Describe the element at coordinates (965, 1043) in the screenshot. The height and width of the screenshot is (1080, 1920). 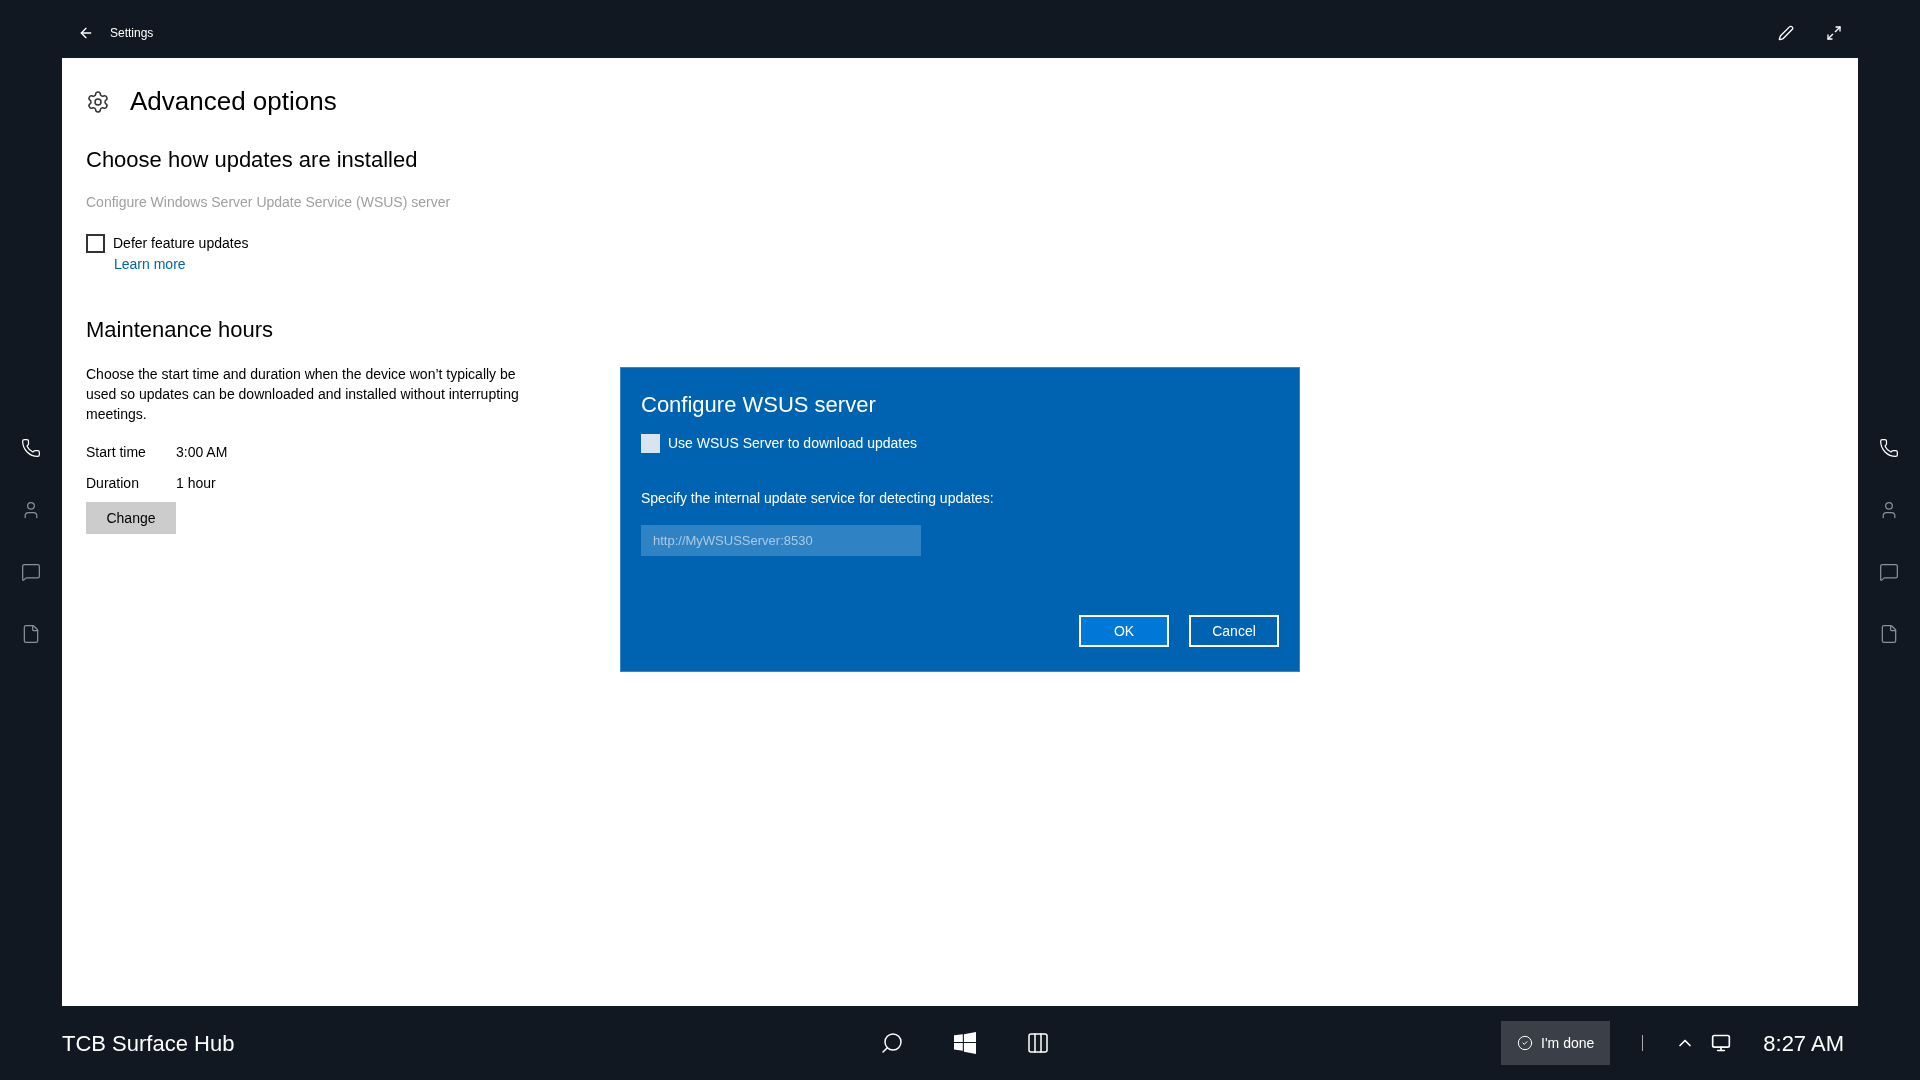
I see `windows-logo-icon` at that location.